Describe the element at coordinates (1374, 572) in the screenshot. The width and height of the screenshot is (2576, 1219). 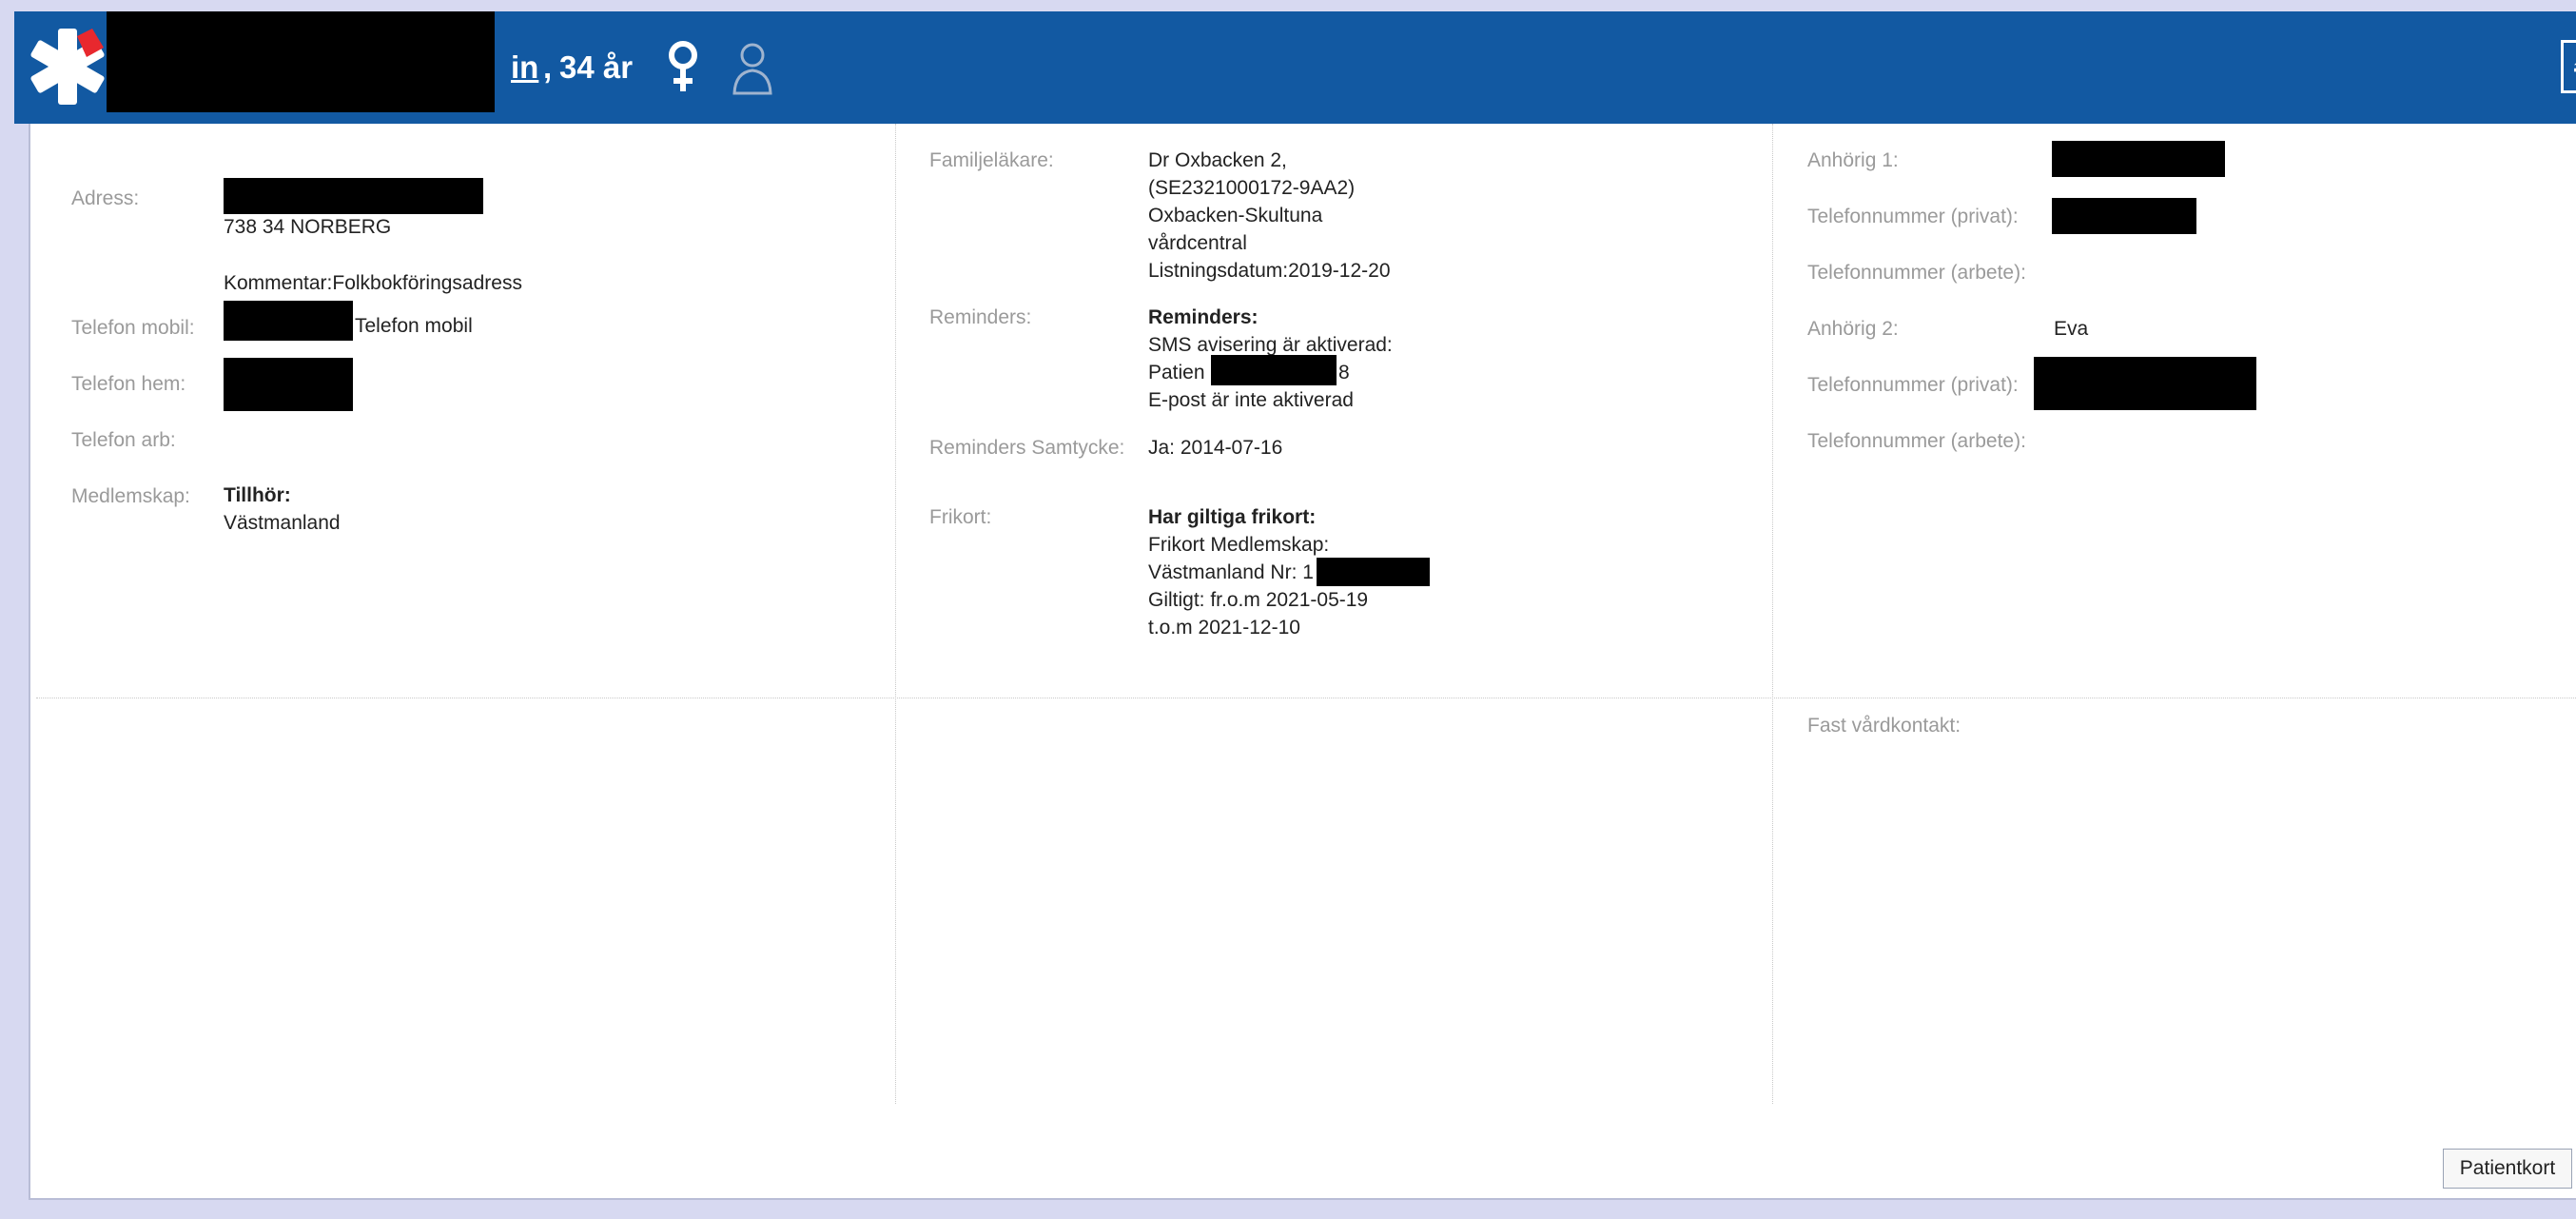
I see `redacted-frikort-number` at that location.